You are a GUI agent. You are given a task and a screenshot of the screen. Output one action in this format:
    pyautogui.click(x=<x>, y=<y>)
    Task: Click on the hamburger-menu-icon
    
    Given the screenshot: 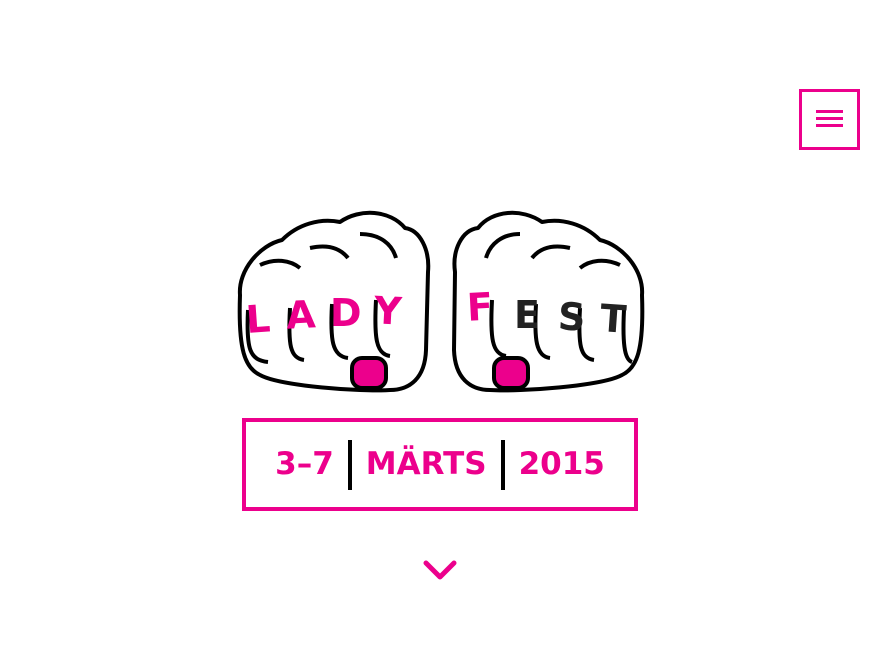 What is the action you would take?
    pyautogui.click(x=829, y=118)
    